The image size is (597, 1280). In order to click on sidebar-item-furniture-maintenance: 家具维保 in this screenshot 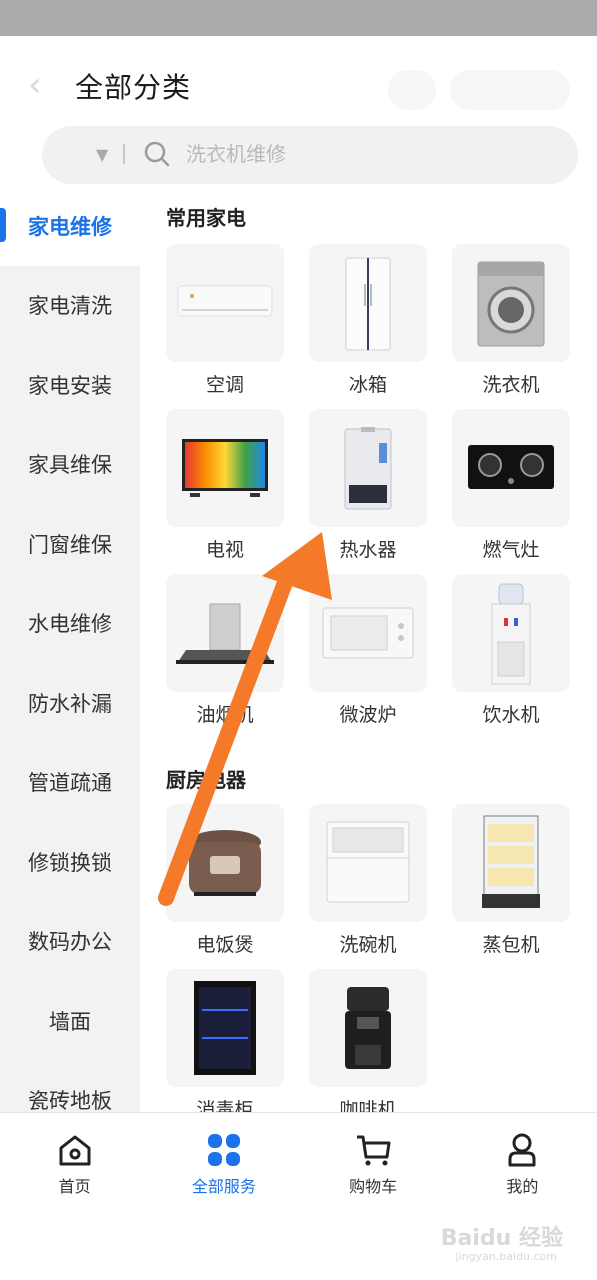, I will do `click(70, 465)`.